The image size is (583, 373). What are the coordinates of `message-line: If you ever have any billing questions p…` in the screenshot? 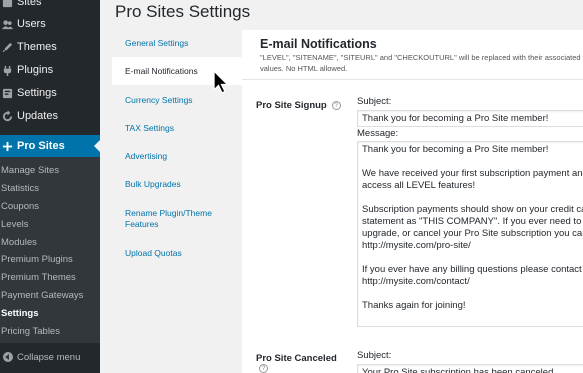 It's located at (472, 269).